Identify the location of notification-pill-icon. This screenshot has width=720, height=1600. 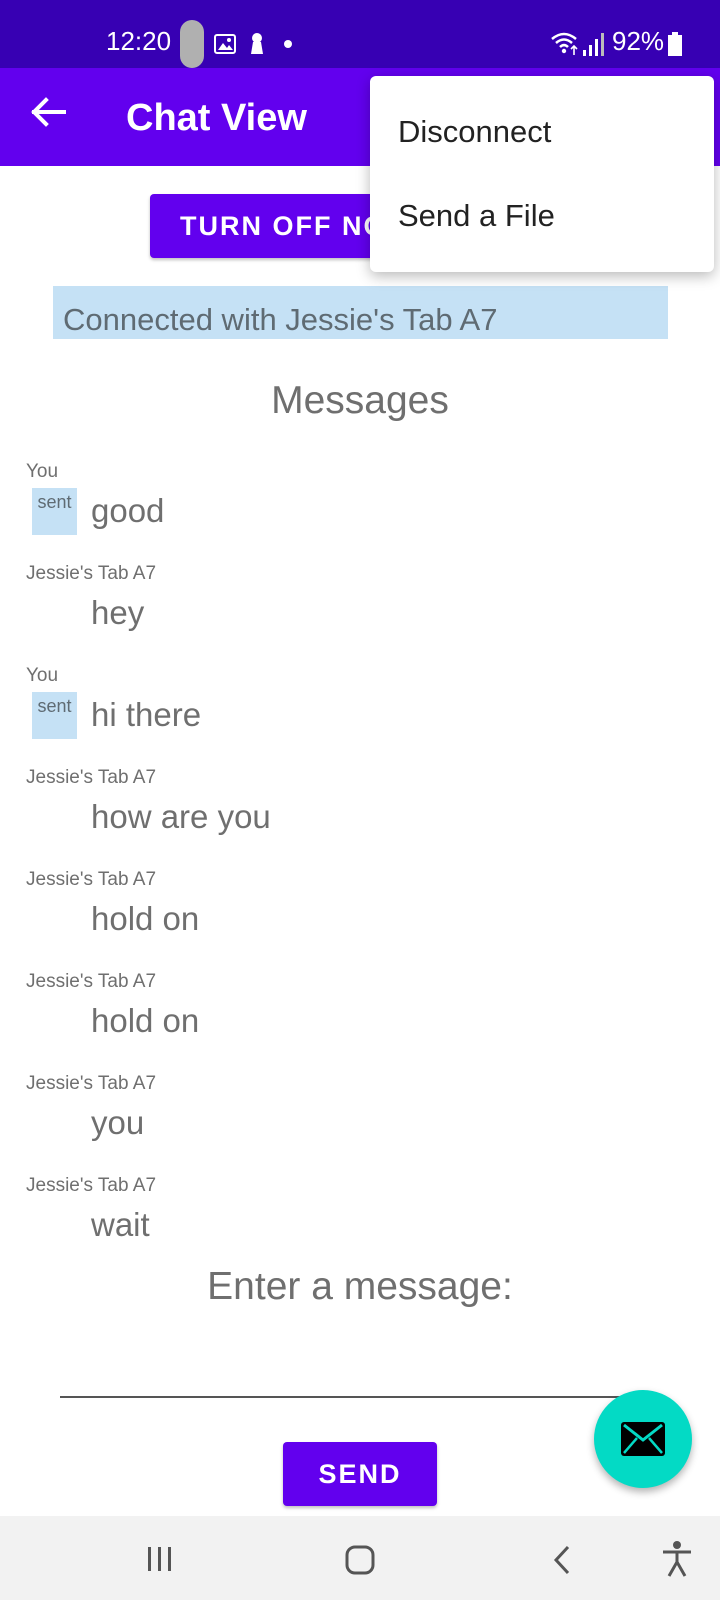
(192, 44).